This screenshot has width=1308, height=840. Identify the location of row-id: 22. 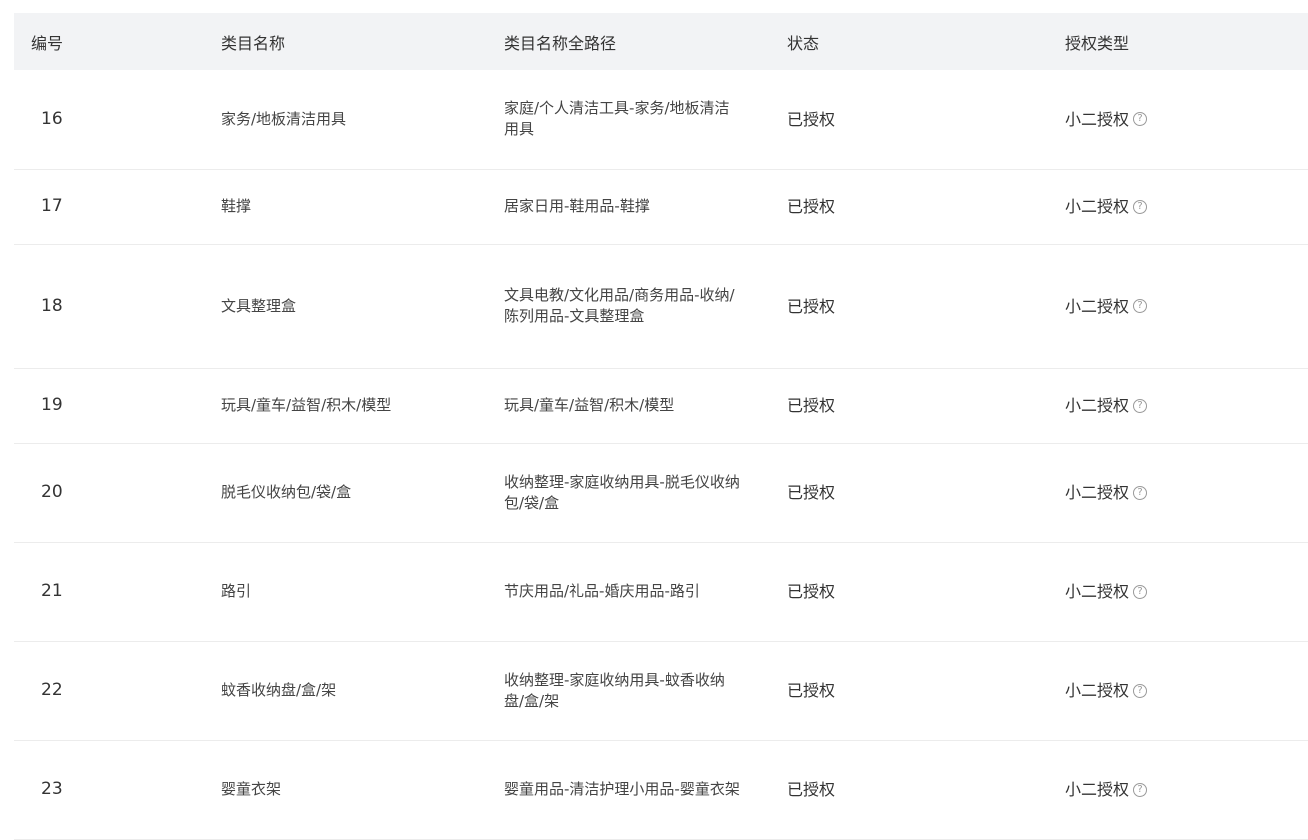
(52, 690).